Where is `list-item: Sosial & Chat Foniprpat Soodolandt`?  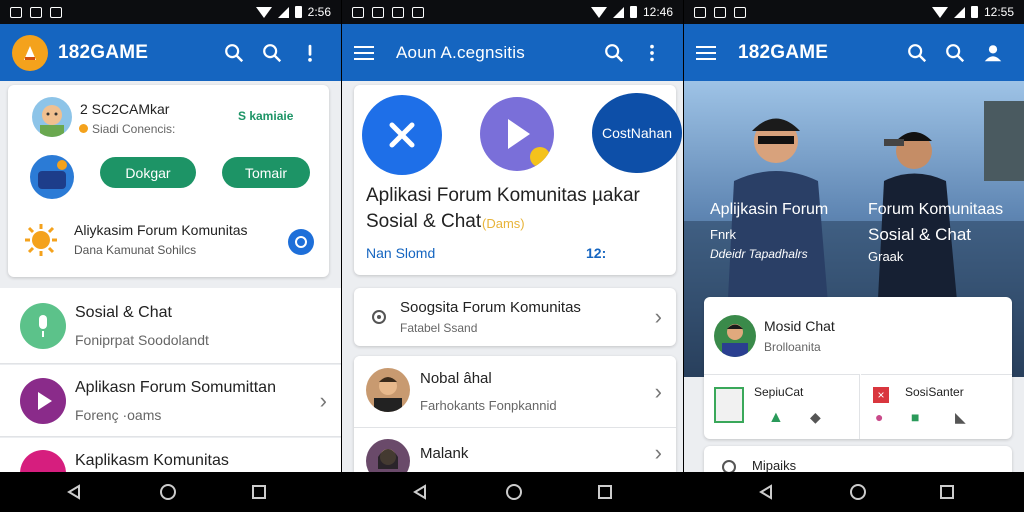 list-item: Sosial & Chat Foniprpat Soodolandt is located at coordinates (170, 326).